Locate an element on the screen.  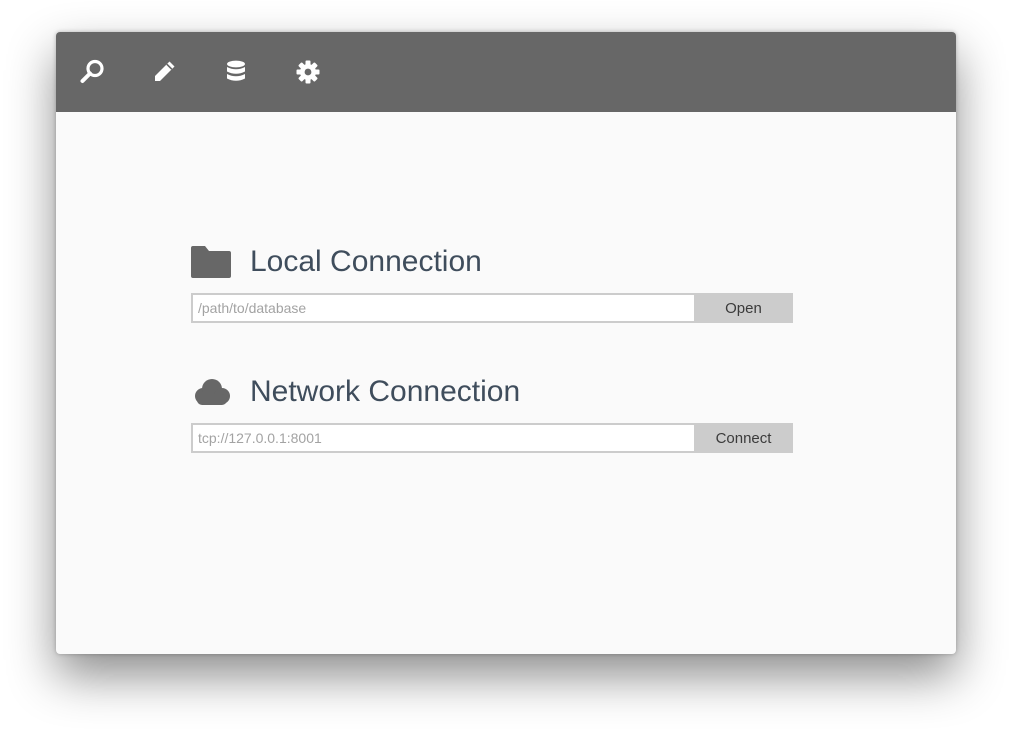
folder-icon is located at coordinates (211, 262).